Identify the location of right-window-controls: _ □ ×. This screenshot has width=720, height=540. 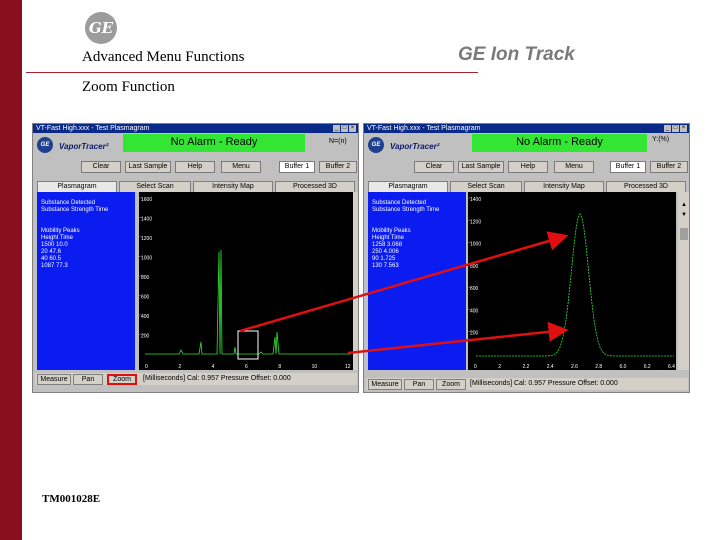
(675, 128).